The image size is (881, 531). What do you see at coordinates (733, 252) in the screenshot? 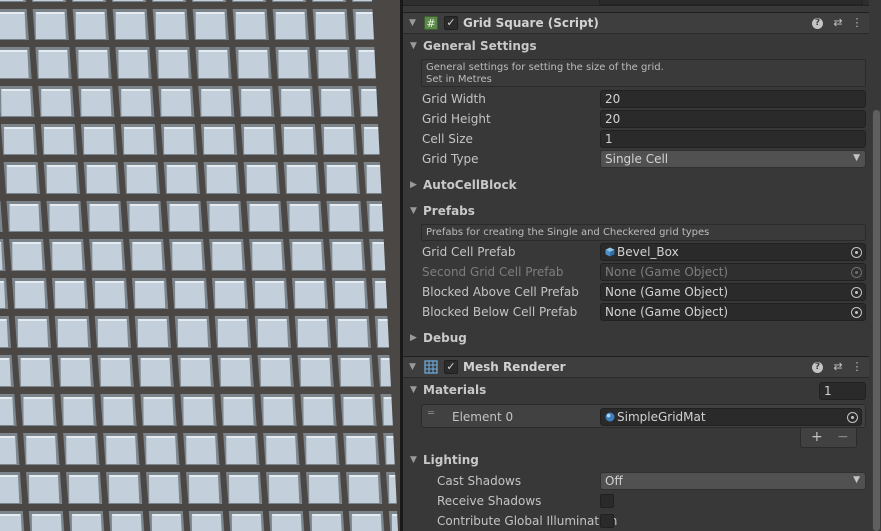
I see `grid-cell-prefab-field: Bevel_Box` at bounding box center [733, 252].